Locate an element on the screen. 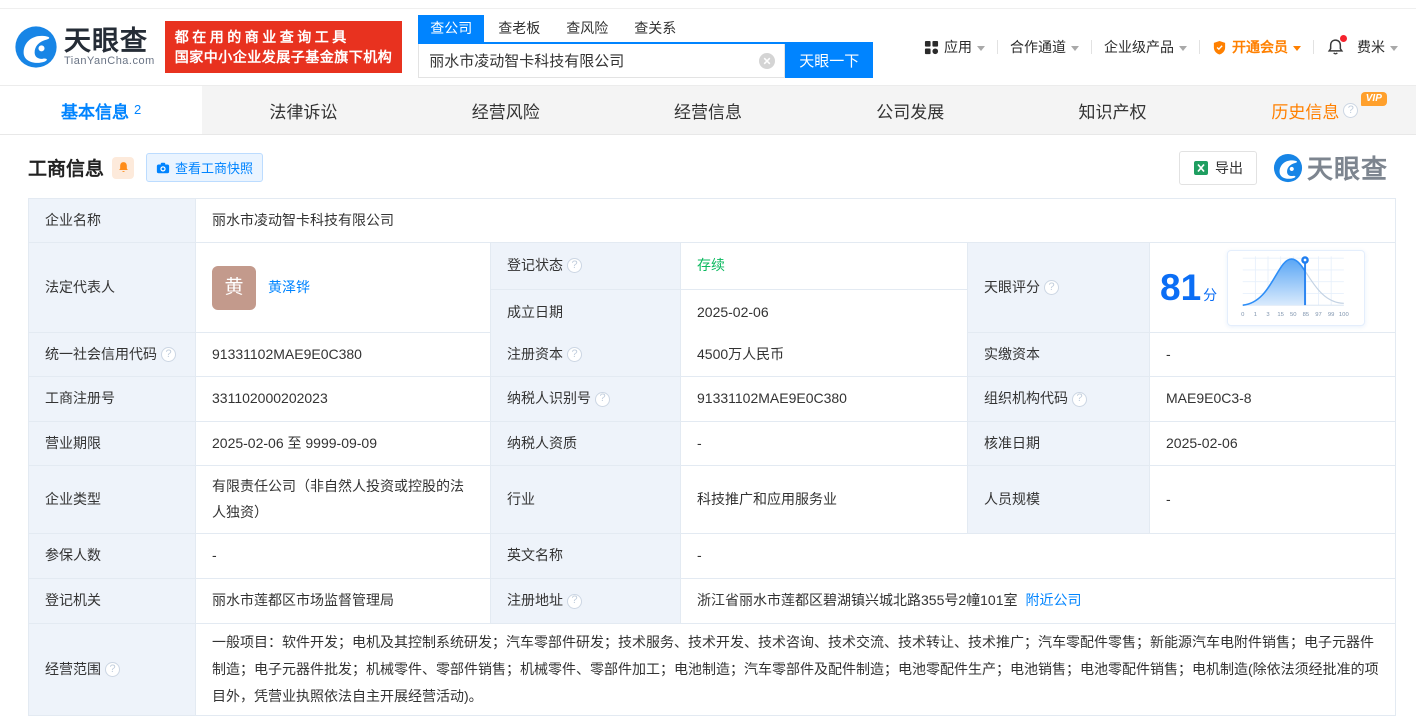 The height and width of the screenshot is (725, 1416). notifications-bell is located at coordinates (1336, 45).